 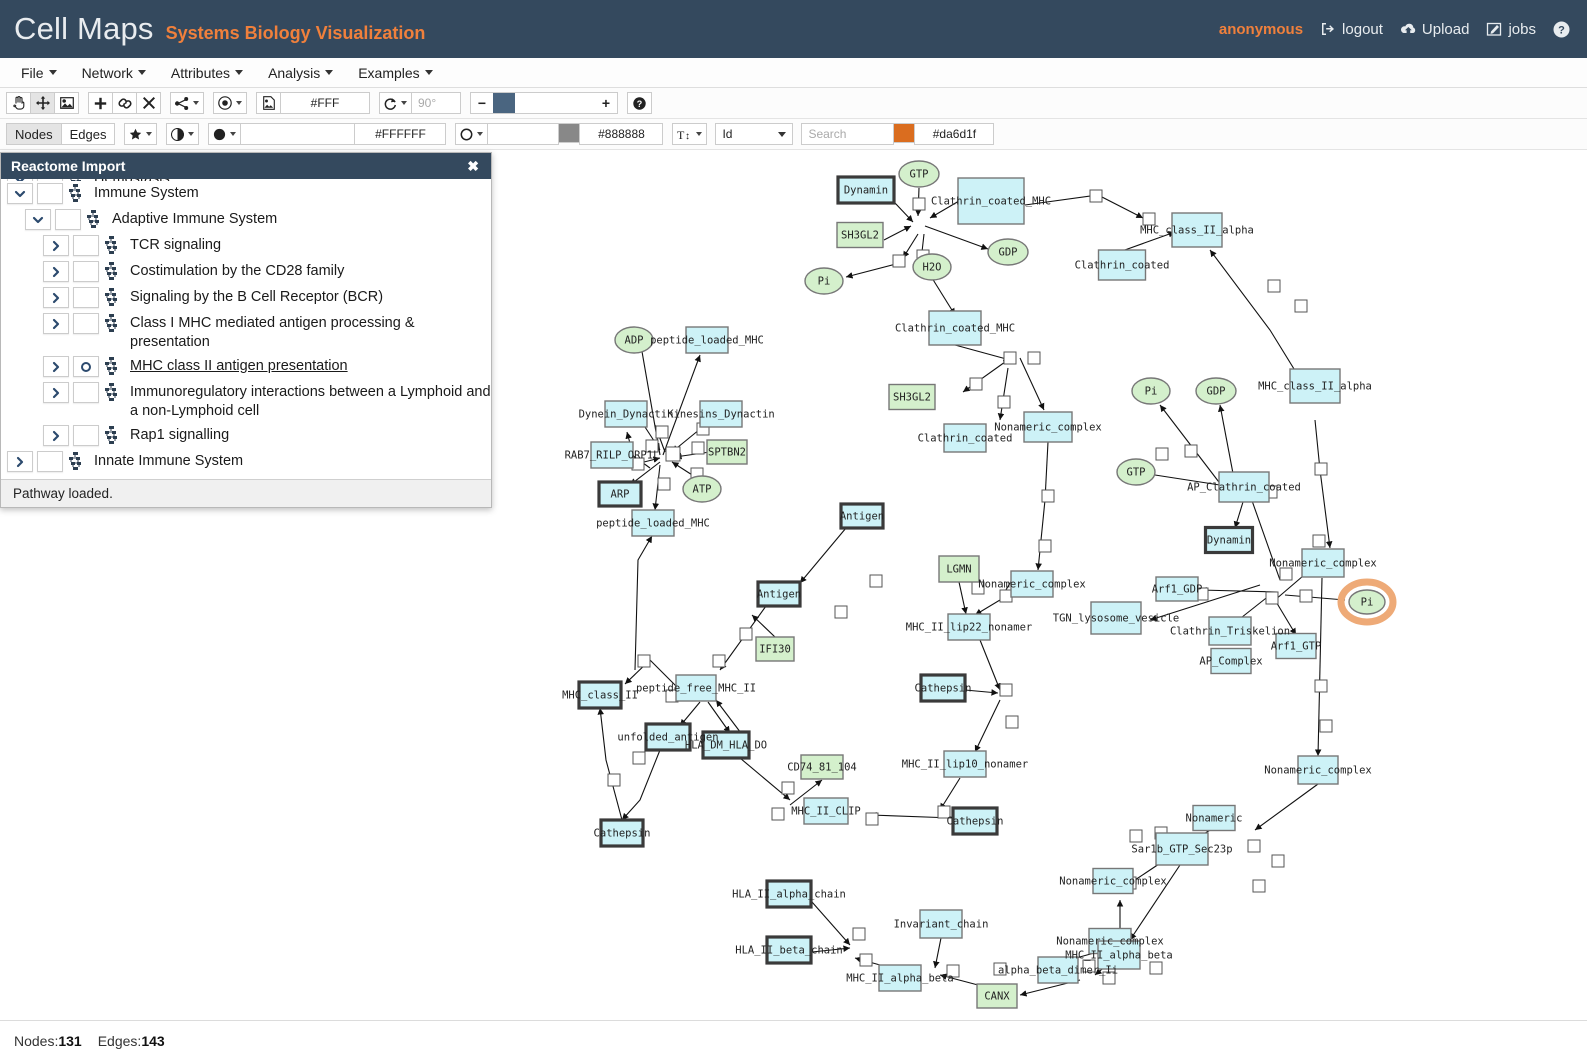 What do you see at coordinates (395, 103) in the screenshot?
I see `rotate-button` at bounding box center [395, 103].